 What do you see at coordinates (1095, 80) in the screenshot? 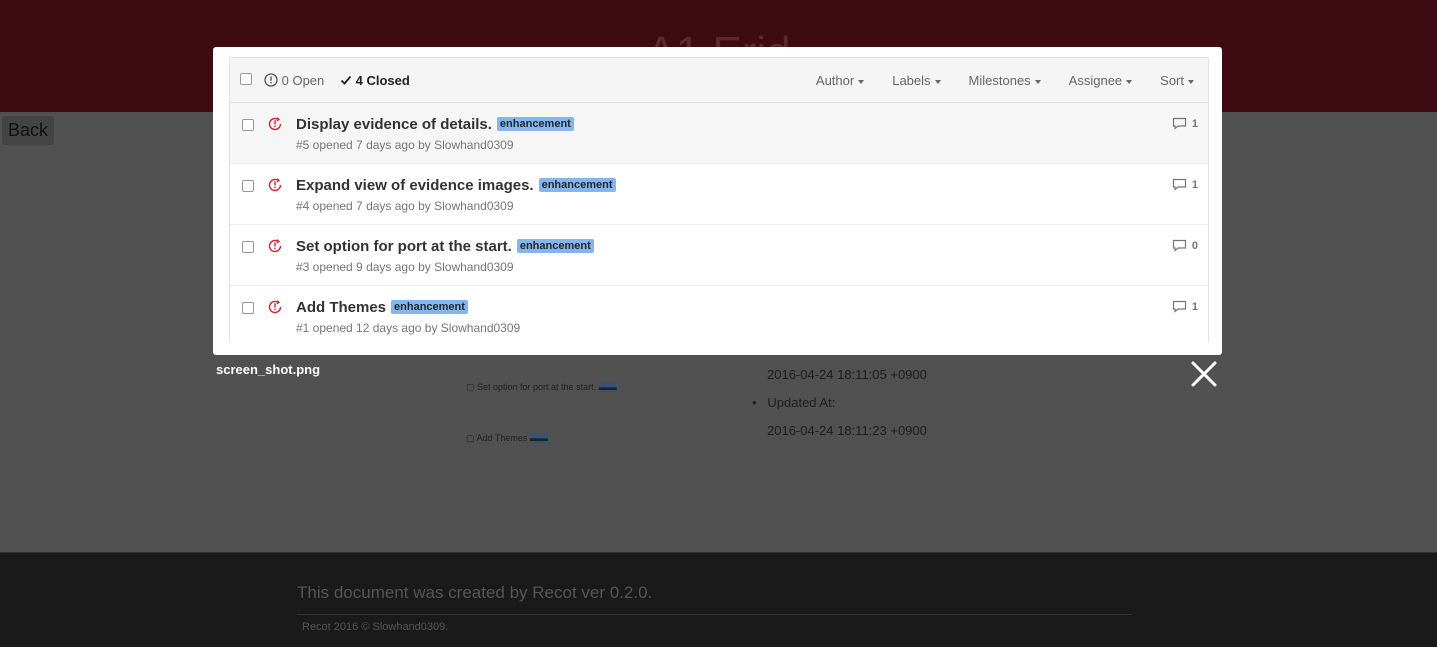
I see `filter-assignee-label: Assignee` at bounding box center [1095, 80].